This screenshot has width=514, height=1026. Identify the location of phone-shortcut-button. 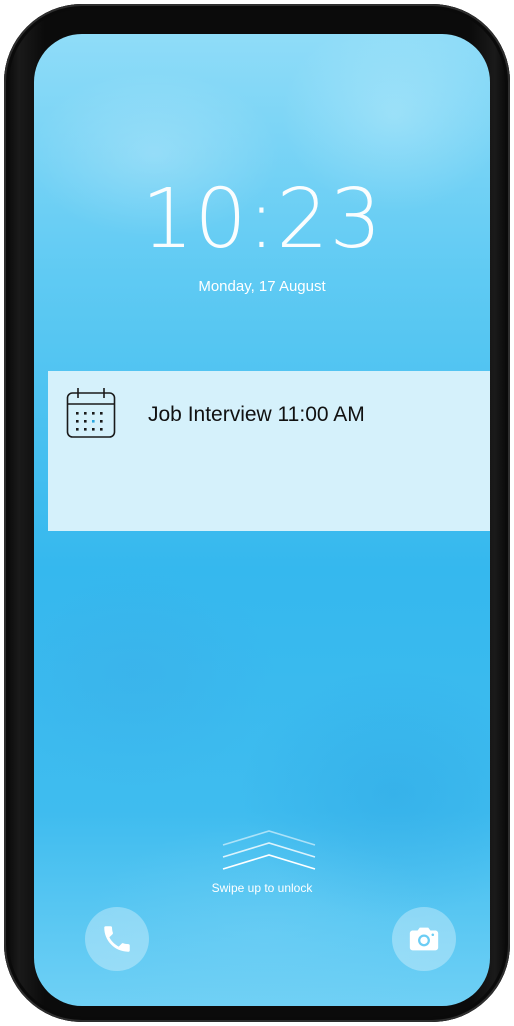
(117, 939).